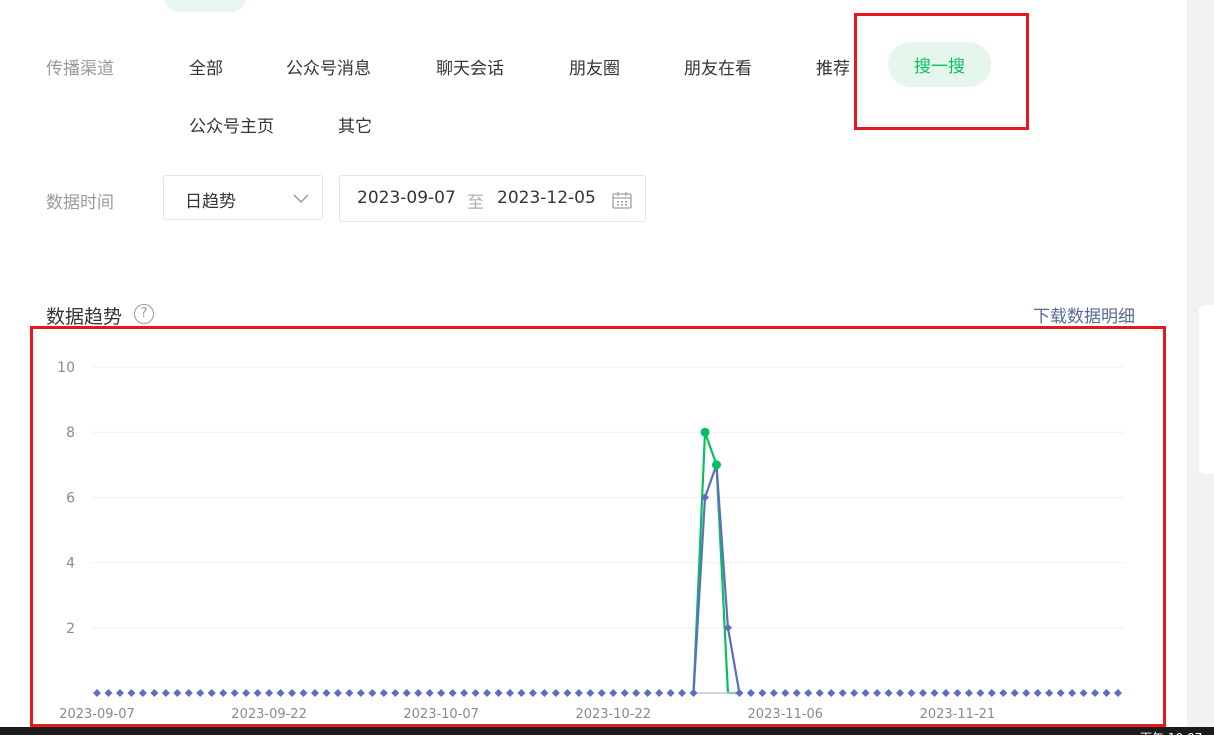 This screenshot has width=1214, height=746. Describe the element at coordinates (70, 433) in the screenshot. I see `y-tick-label: 8` at that location.